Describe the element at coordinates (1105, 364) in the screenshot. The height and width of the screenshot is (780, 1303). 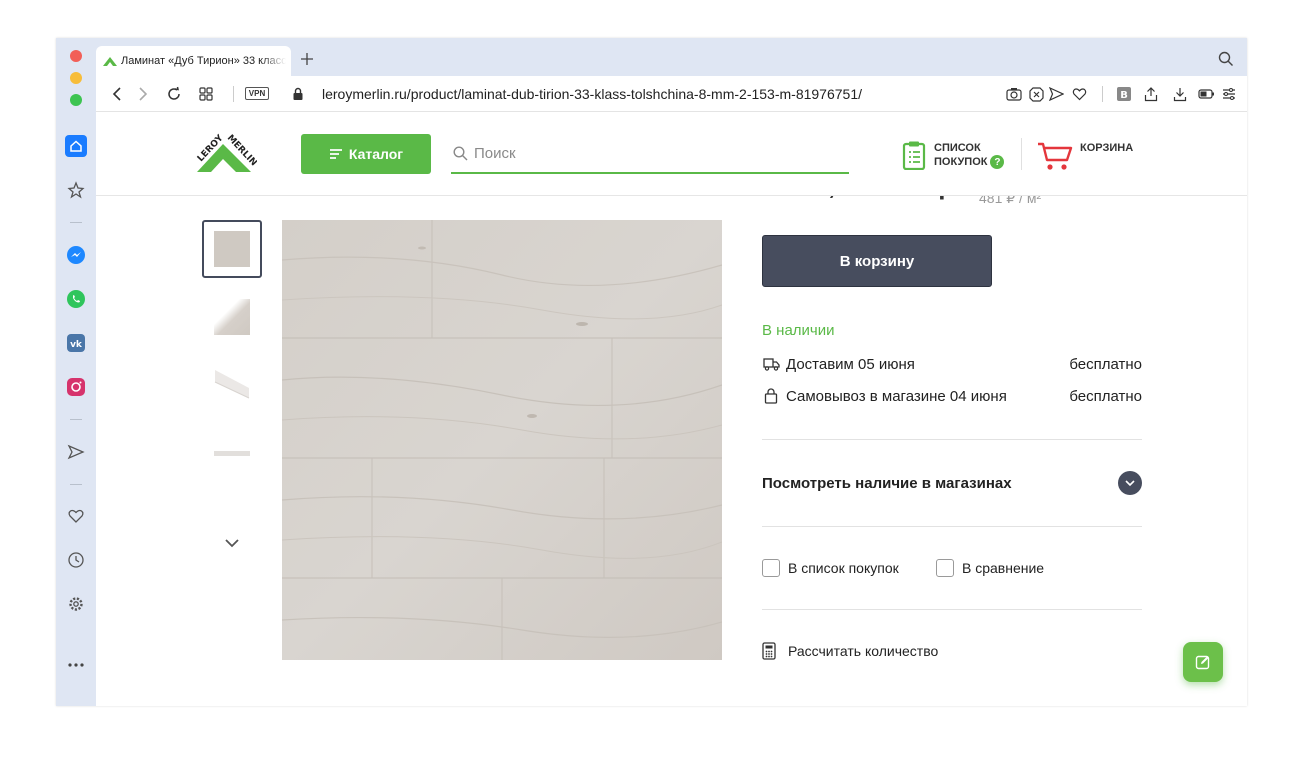
I see `delivery-cost: бесплатно` at that location.